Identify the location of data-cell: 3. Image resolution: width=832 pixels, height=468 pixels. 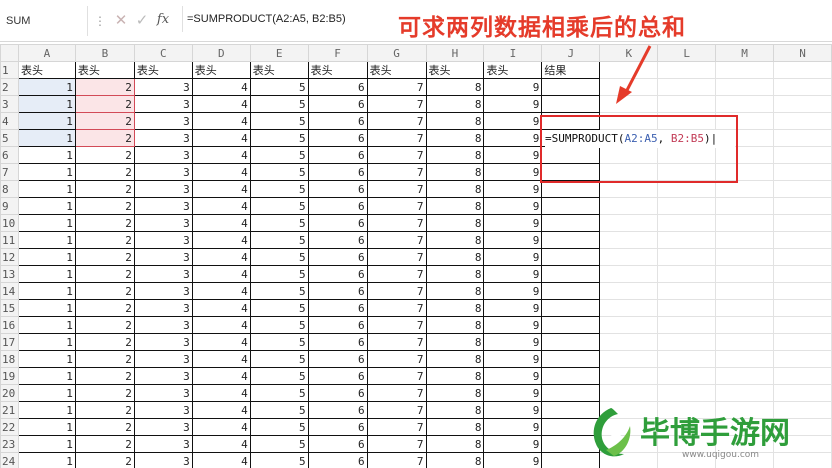
(163, 460).